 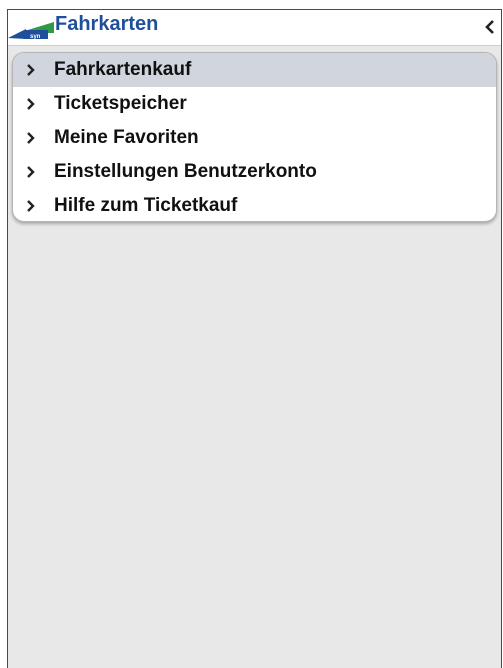 I want to click on menu-item-hilfe-zum-ticketkauf: Hilfe zum Ticketkauf, so click(x=254, y=205).